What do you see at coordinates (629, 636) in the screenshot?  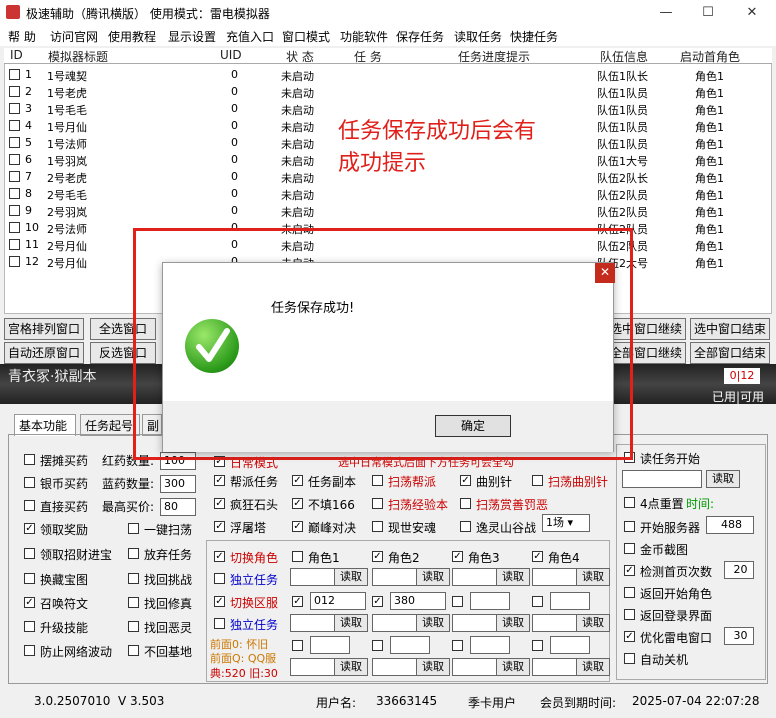 I see `optimize-window-checkbox: ✓` at bounding box center [629, 636].